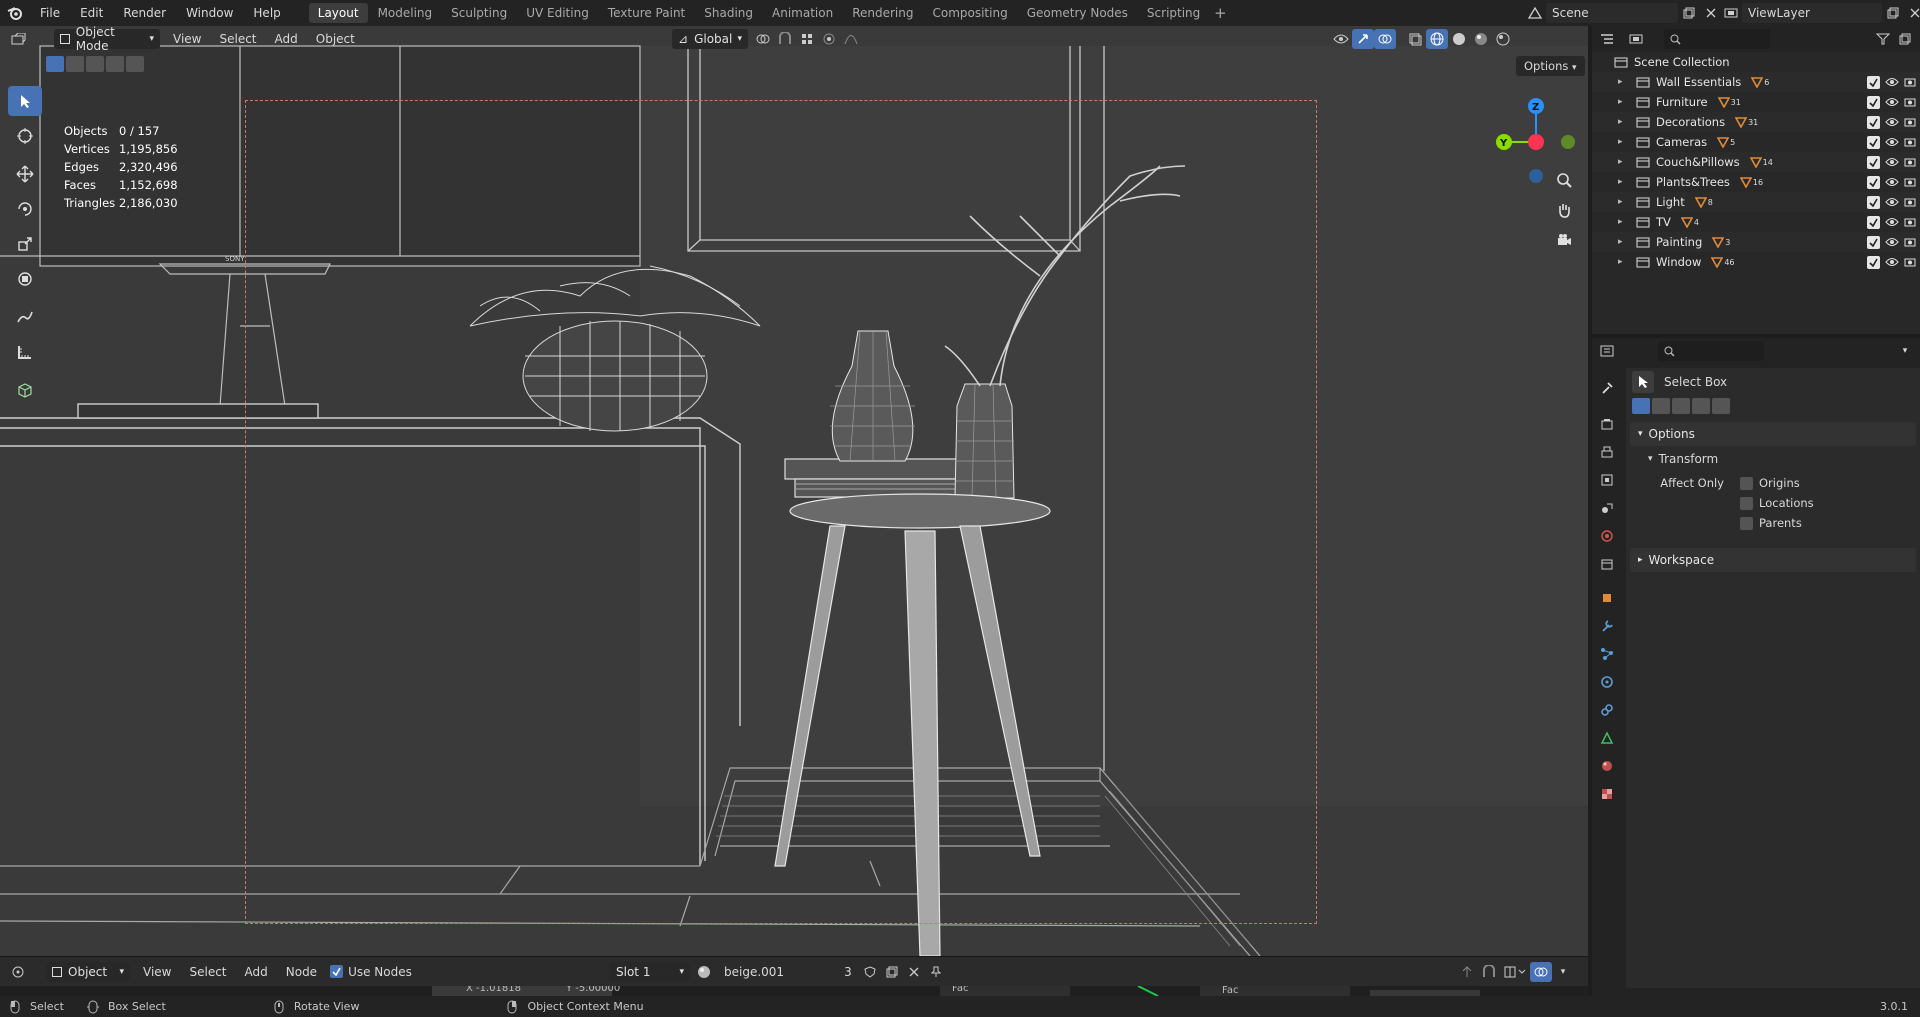 Image resolution: width=1920 pixels, height=1017 pixels. What do you see at coordinates (1341, 39) in the screenshot?
I see `visibility-icon` at bounding box center [1341, 39].